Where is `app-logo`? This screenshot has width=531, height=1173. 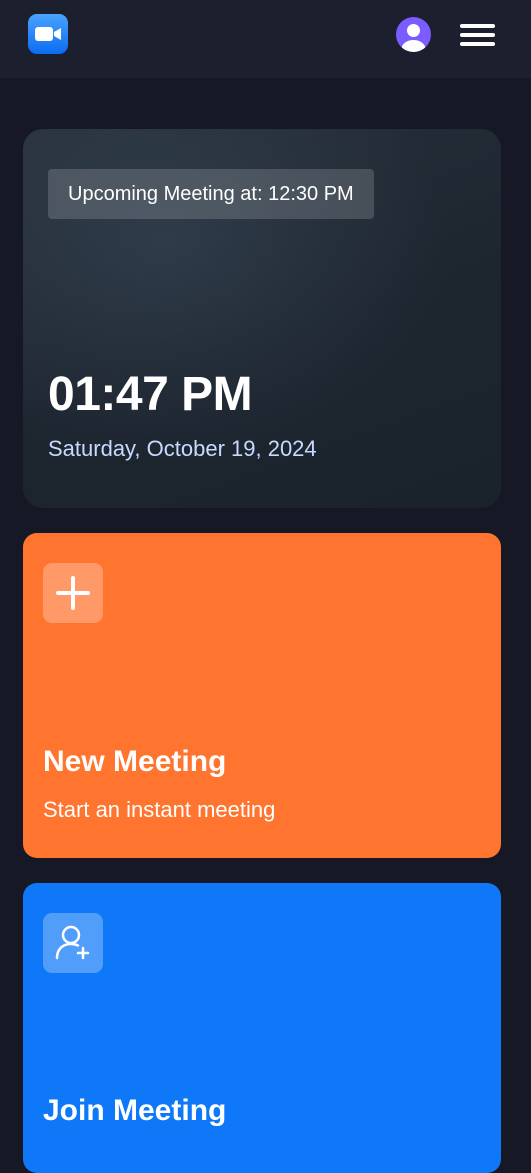 app-logo is located at coordinates (48, 34).